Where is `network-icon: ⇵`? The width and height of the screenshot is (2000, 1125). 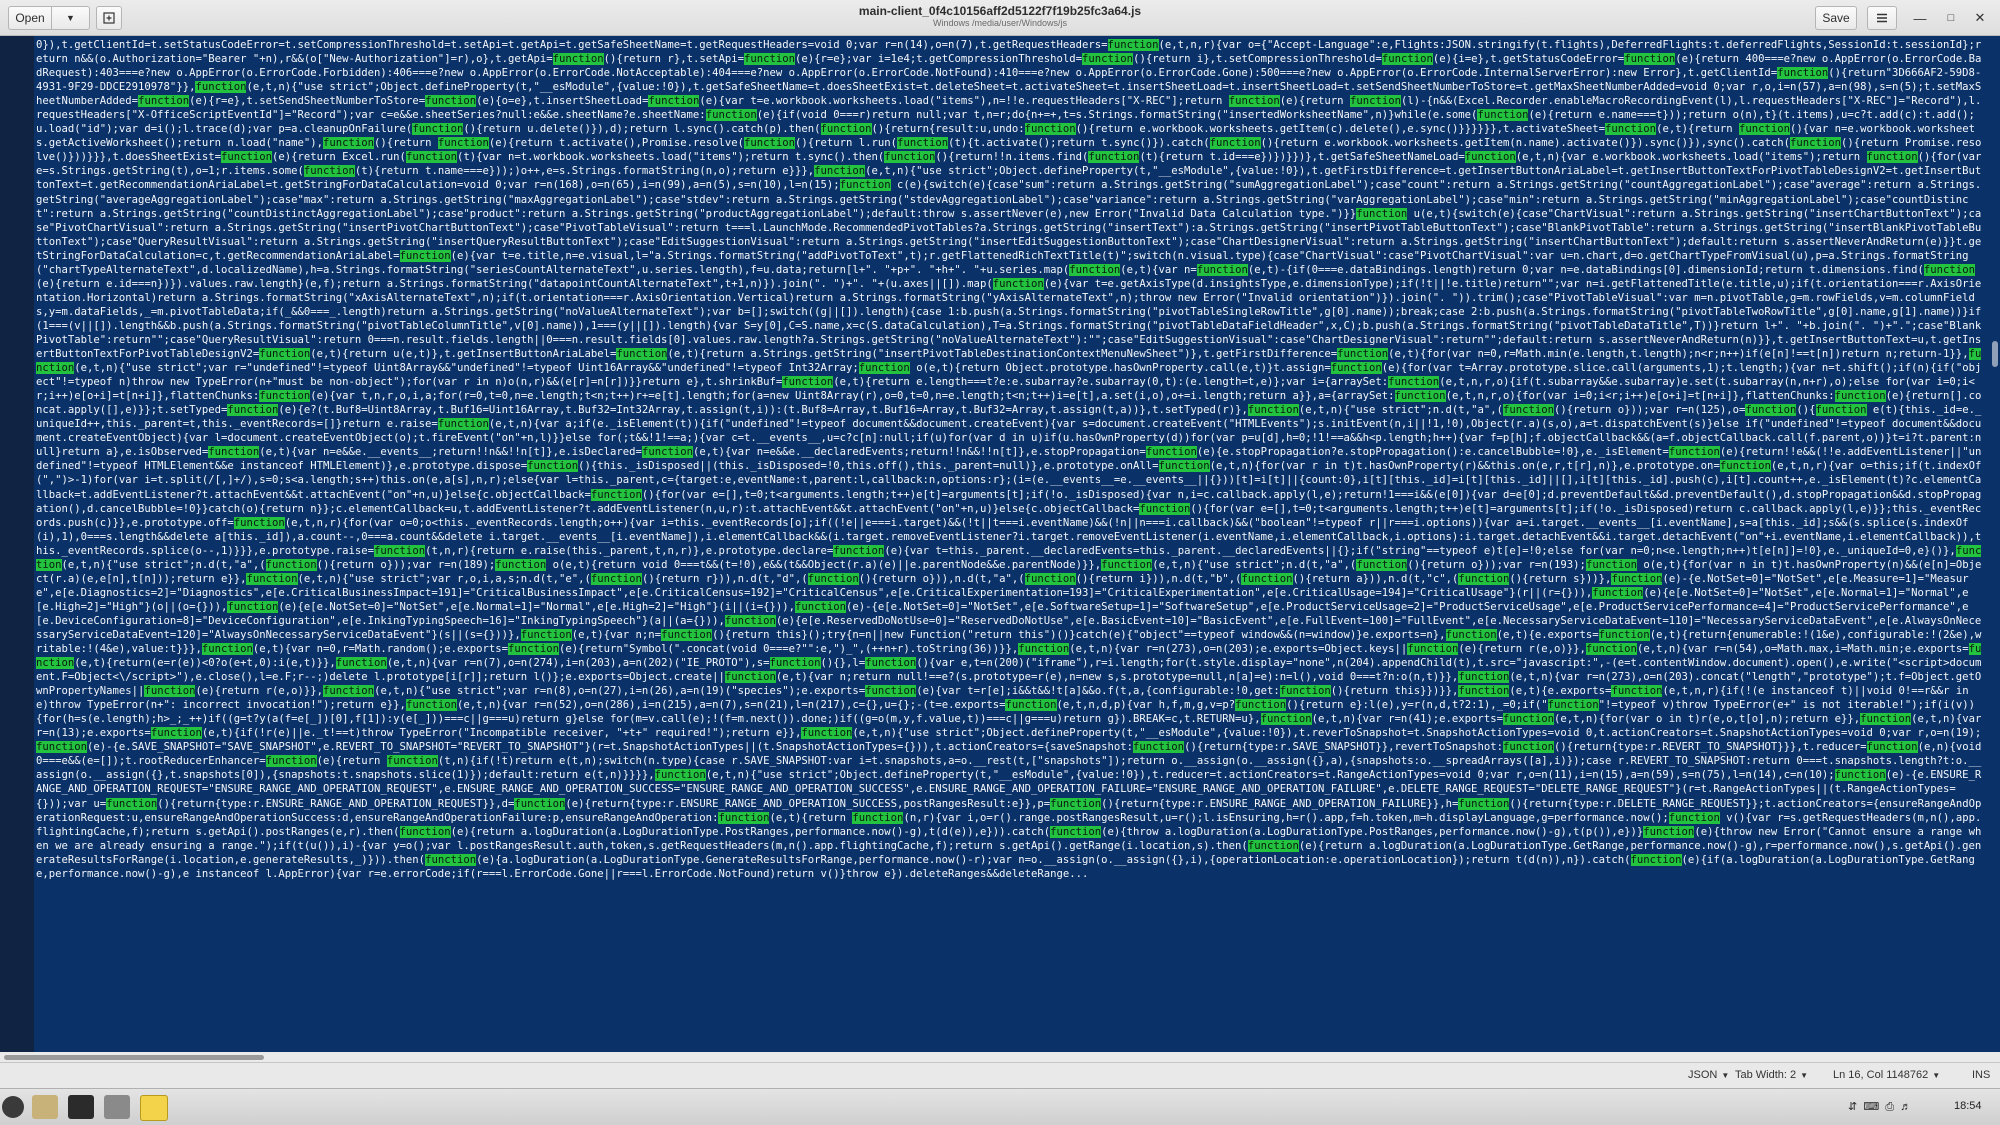
network-icon: ⇵ is located at coordinates (1852, 1107).